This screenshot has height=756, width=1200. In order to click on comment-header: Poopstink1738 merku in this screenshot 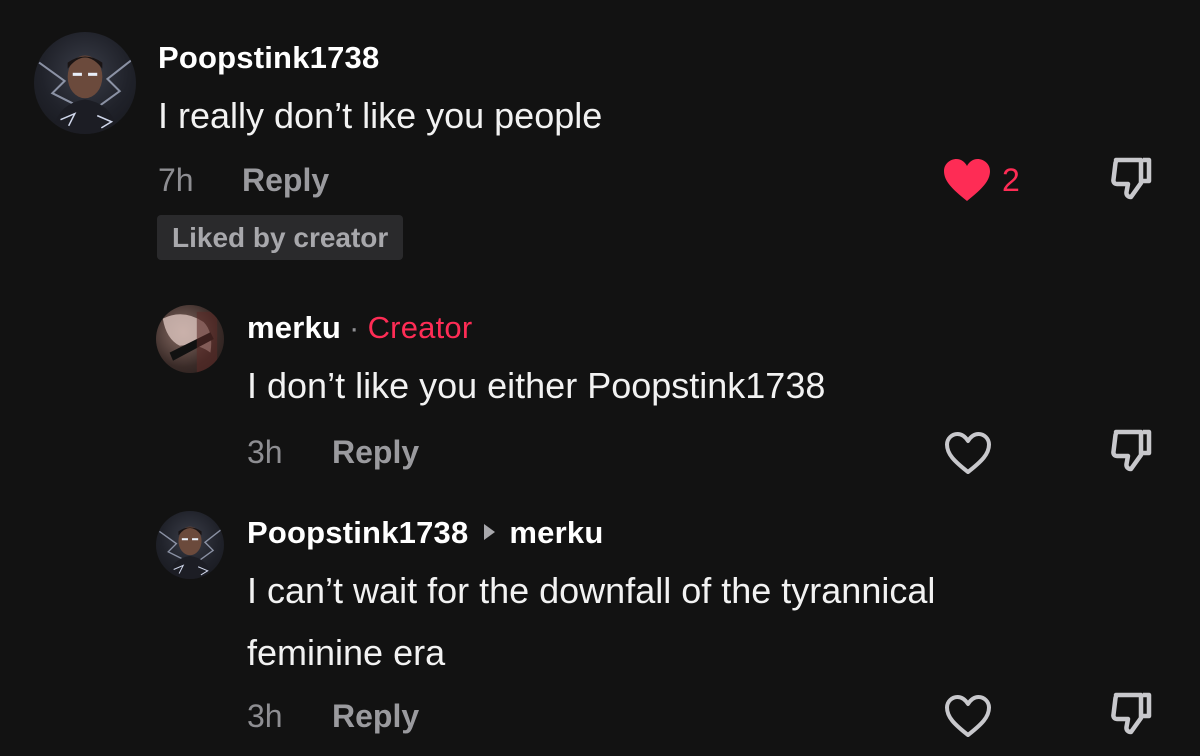, I will do `click(425, 533)`.